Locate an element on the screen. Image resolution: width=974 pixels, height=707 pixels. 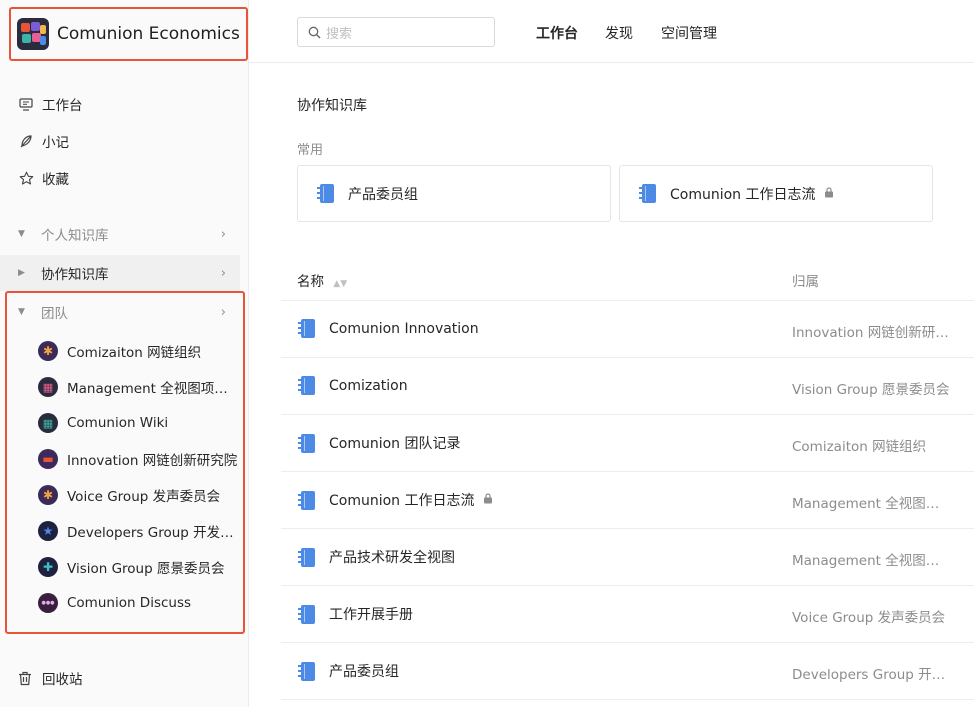
section-label: 协作知识库 is located at coordinates (75, 275).